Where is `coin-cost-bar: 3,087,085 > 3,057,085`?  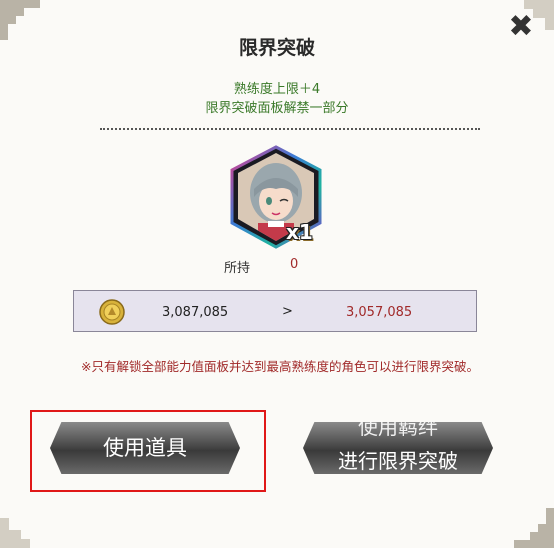
coin-cost-bar: 3,087,085 > 3,057,085 is located at coordinates (275, 311).